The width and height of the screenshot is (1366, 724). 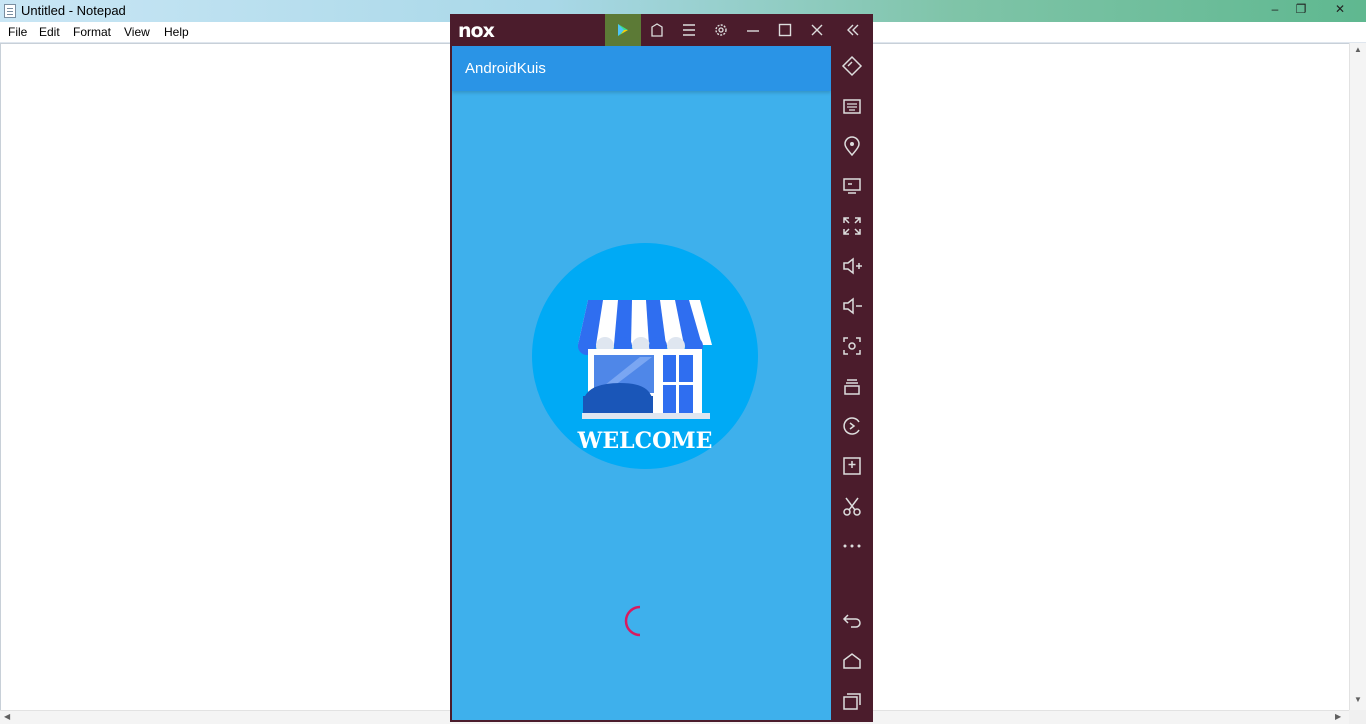 I want to click on nox-maximize-button, so click(x=785, y=30).